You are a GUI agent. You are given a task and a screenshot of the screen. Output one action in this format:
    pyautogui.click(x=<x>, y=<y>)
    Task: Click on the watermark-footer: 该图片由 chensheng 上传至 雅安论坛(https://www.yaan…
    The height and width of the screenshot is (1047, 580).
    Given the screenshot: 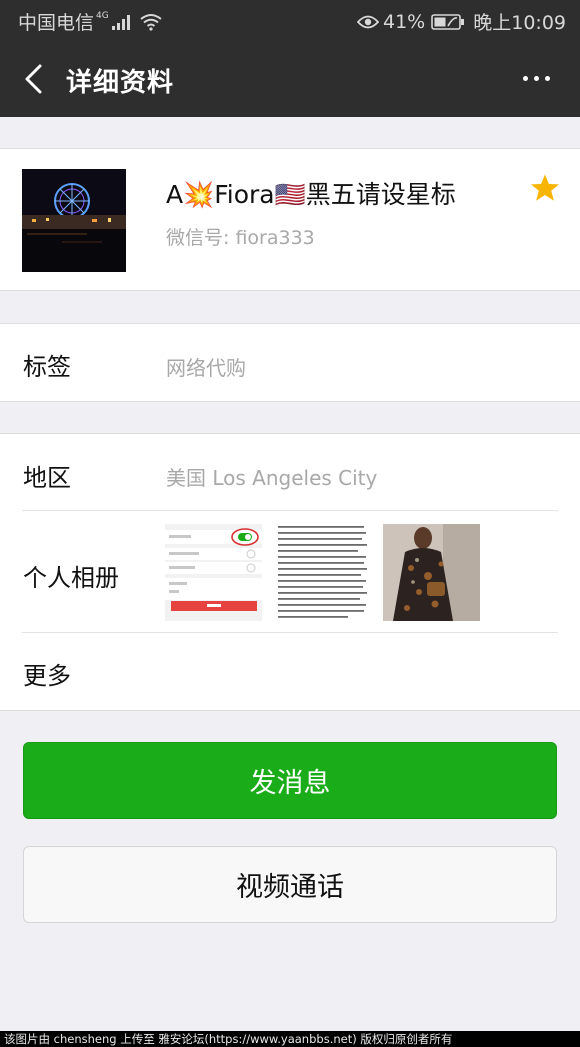 What is the action you would take?
    pyautogui.click(x=290, y=1039)
    